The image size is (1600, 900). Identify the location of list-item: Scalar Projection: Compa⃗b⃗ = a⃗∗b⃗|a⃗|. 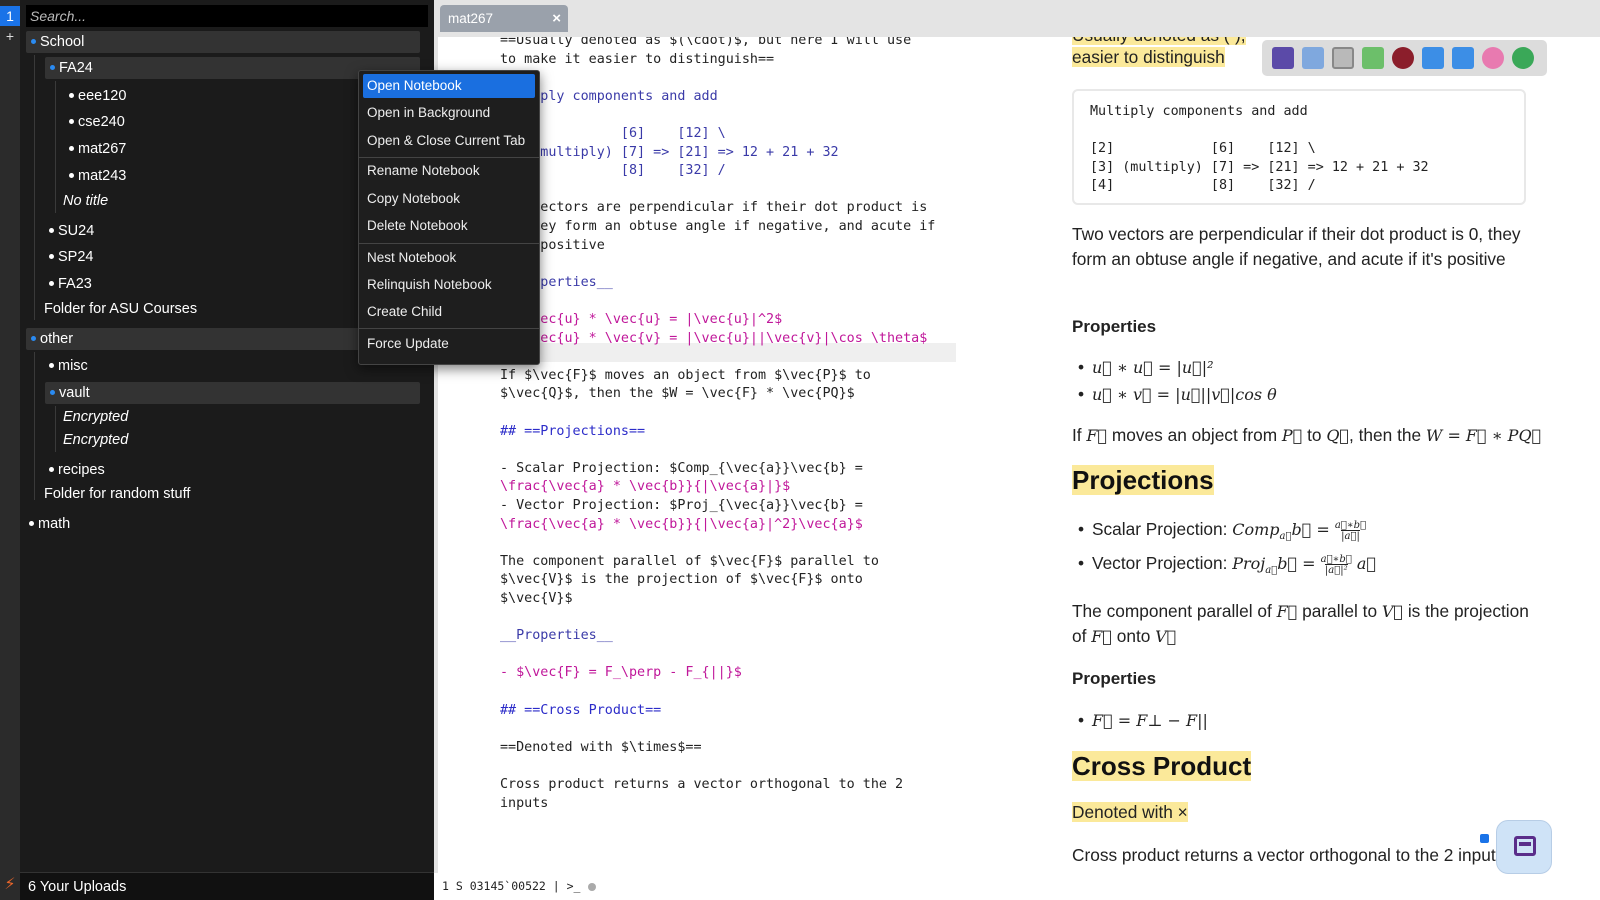
(1222, 530).